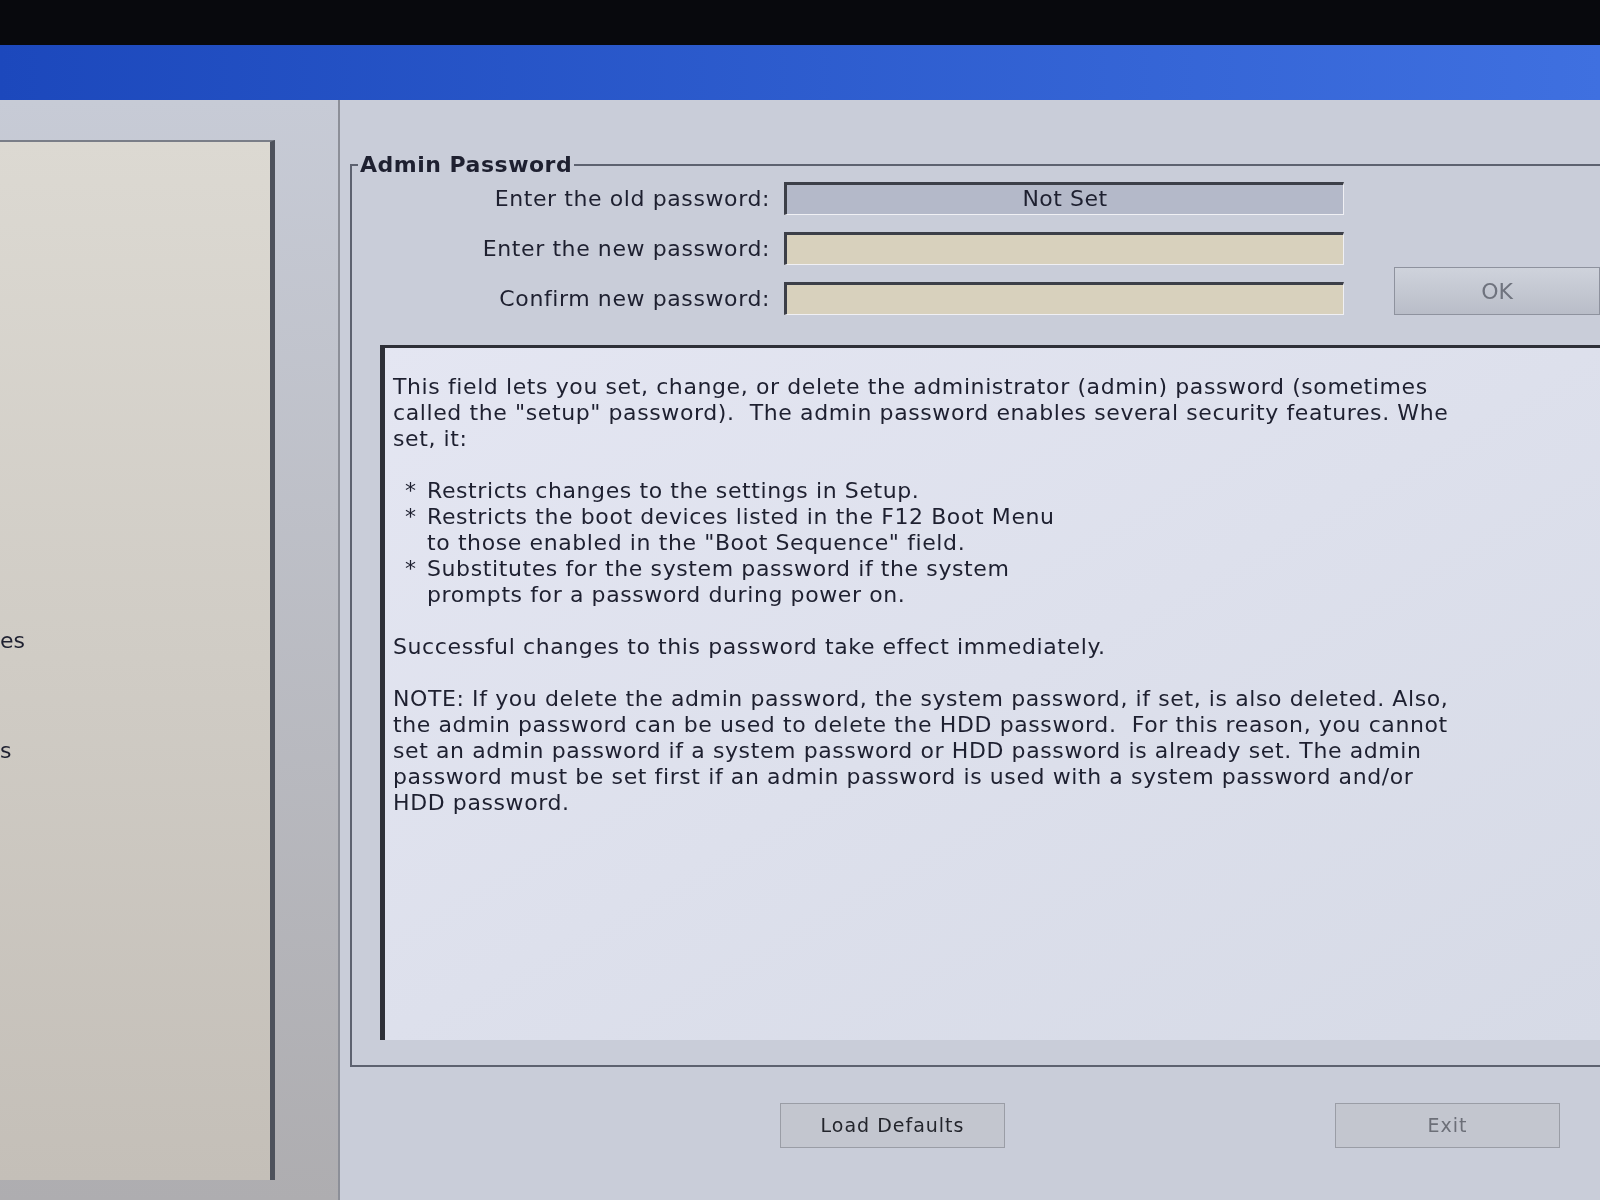 This screenshot has height=1200, width=1600. What do you see at coordinates (921, 413) in the screenshot?
I see `help-paragraph: This field lets you set, change, or delete the administrator (admin) password (sometimes called the "setup" password). The admin password enables several security features. Whe set, it:` at bounding box center [921, 413].